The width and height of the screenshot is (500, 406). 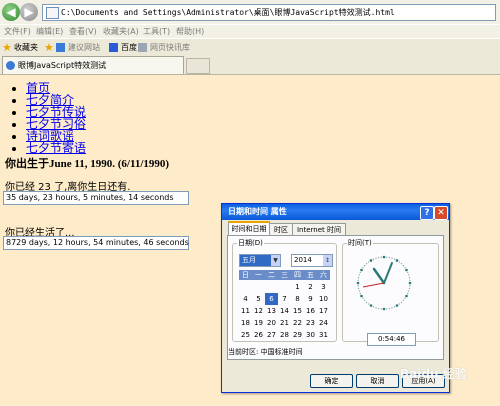 I want to click on month-value: 五月, so click(x=249, y=260).